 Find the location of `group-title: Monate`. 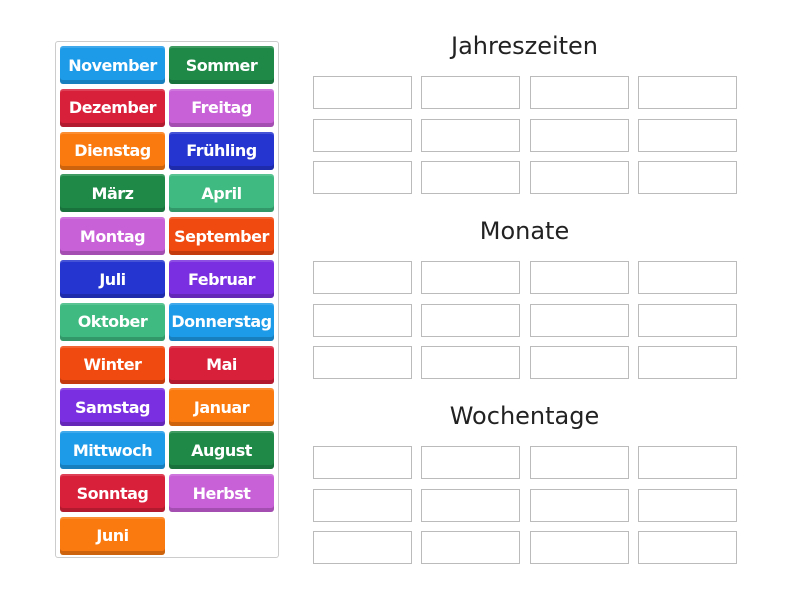

group-title: Monate is located at coordinates (524, 231).